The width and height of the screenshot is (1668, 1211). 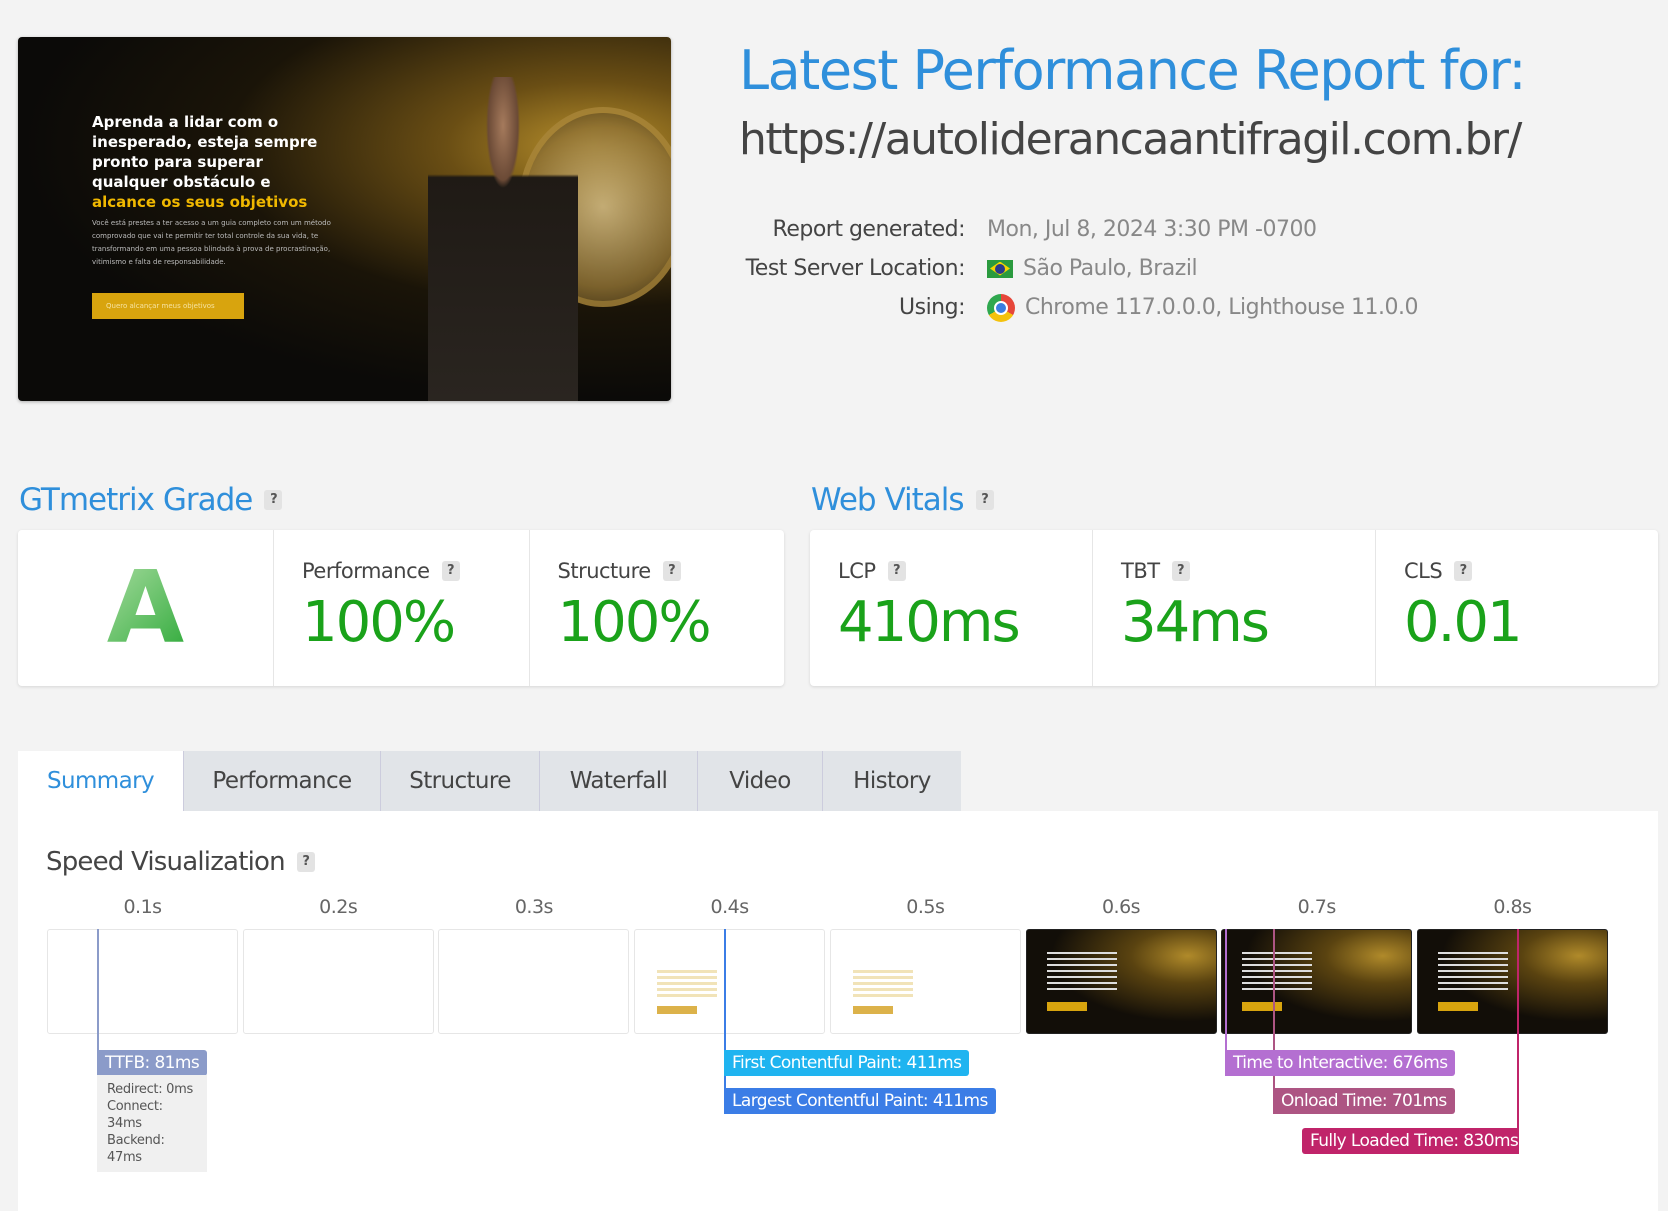 What do you see at coordinates (847, 1063) in the screenshot?
I see `fcp-label: First Contentful Paint: 411ms` at bounding box center [847, 1063].